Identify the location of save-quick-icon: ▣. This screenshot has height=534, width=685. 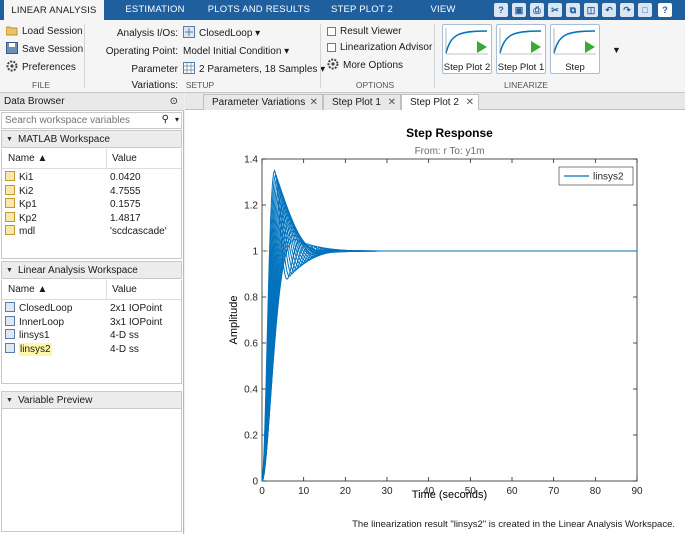
(519, 10).